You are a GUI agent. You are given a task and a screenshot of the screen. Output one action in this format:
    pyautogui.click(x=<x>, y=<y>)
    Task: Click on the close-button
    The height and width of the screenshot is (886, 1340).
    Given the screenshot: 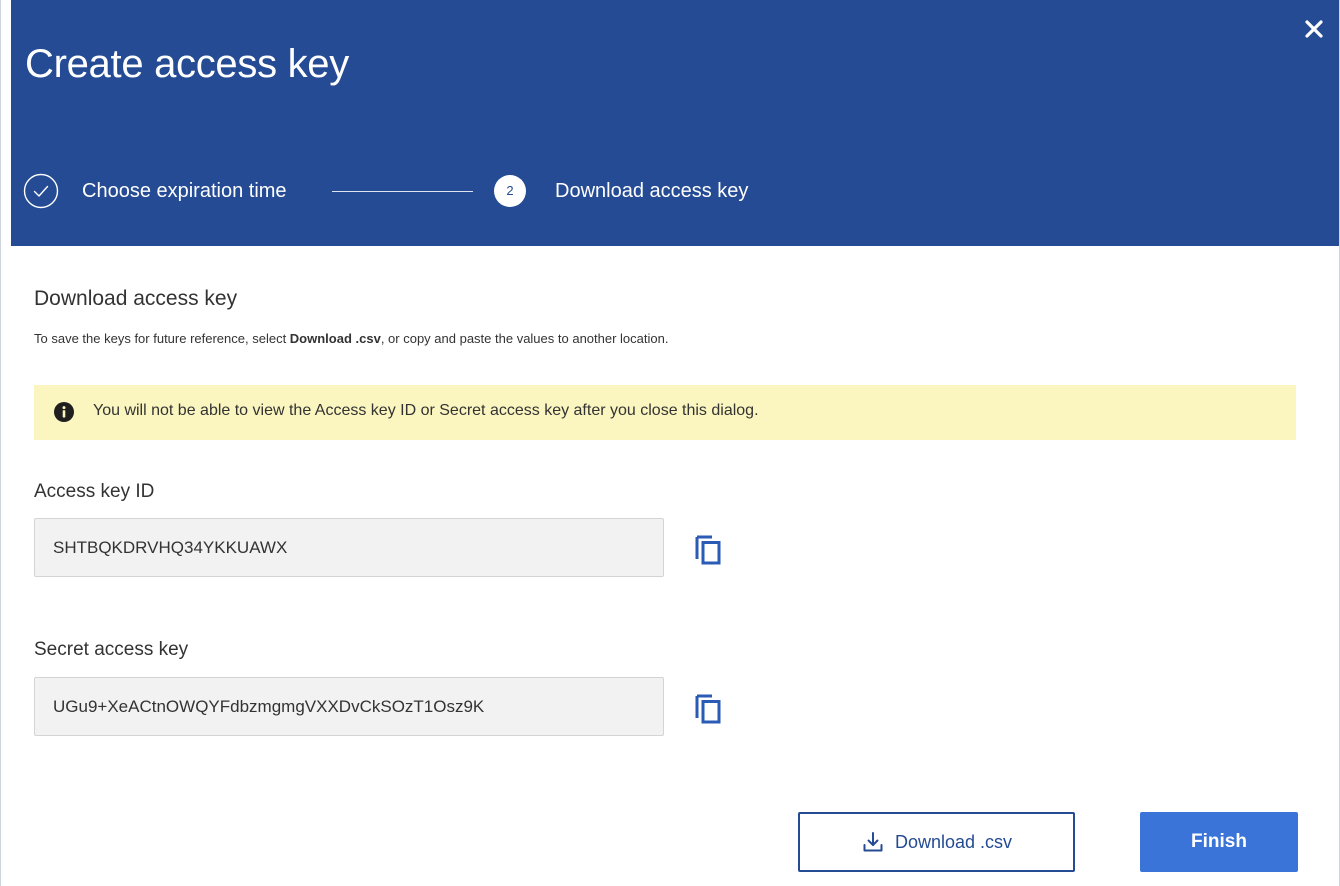 What is the action you would take?
    pyautogui.click(x=1314, y=29)
    